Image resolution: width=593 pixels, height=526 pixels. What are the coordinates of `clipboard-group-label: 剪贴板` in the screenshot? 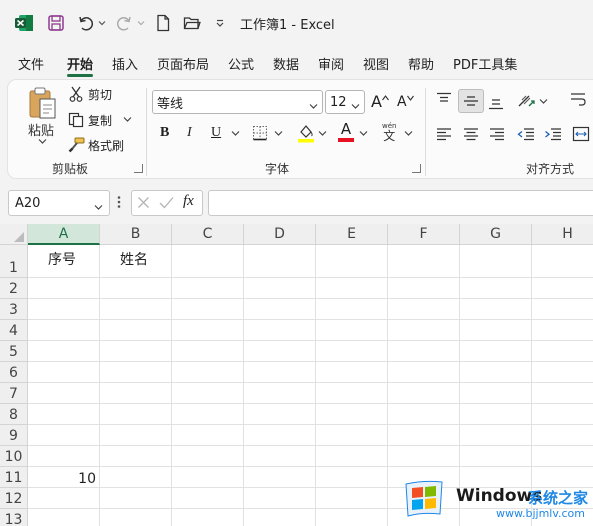 It's located at (70, 169).